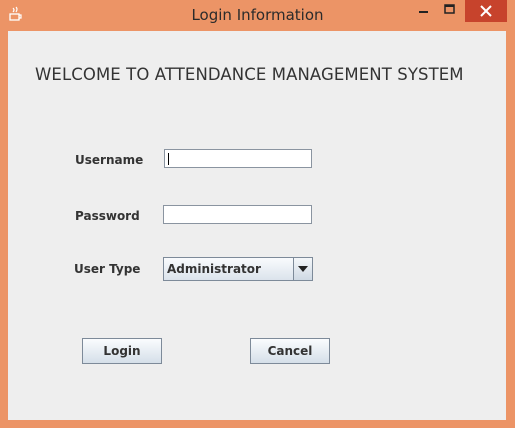 This screenshot has width=515, height=428. I want to click on dropdown-button, so click(302, 269).